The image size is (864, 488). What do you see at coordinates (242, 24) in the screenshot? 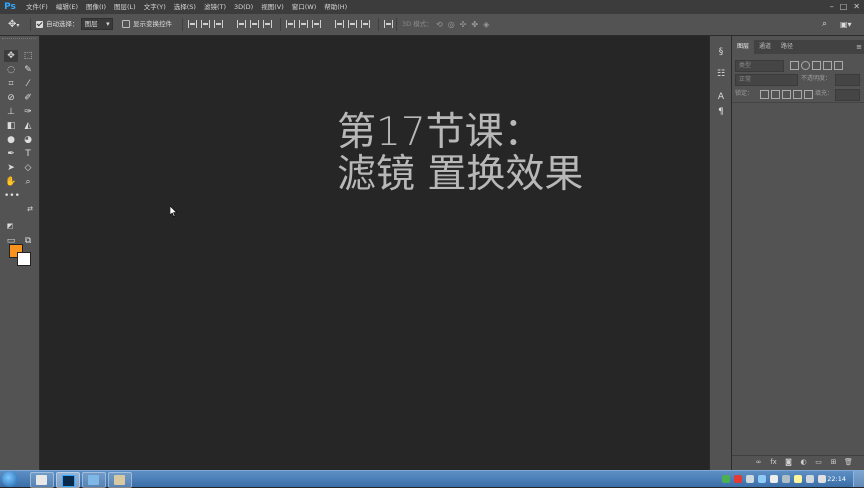
I see `align-left-icon` at bounding box center [242, 24].